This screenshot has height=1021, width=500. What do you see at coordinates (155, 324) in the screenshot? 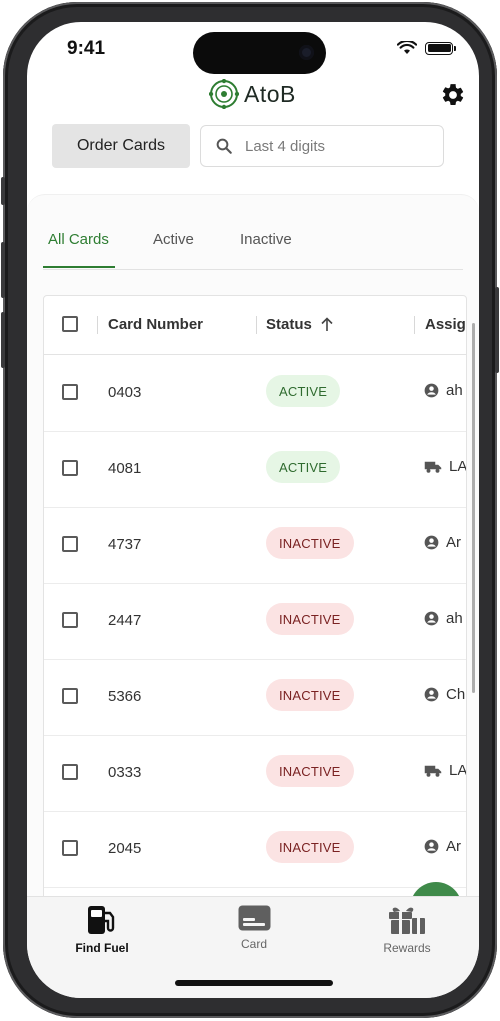
I see `column-header-card-number: Card Number` at bounding box center [155, 324].